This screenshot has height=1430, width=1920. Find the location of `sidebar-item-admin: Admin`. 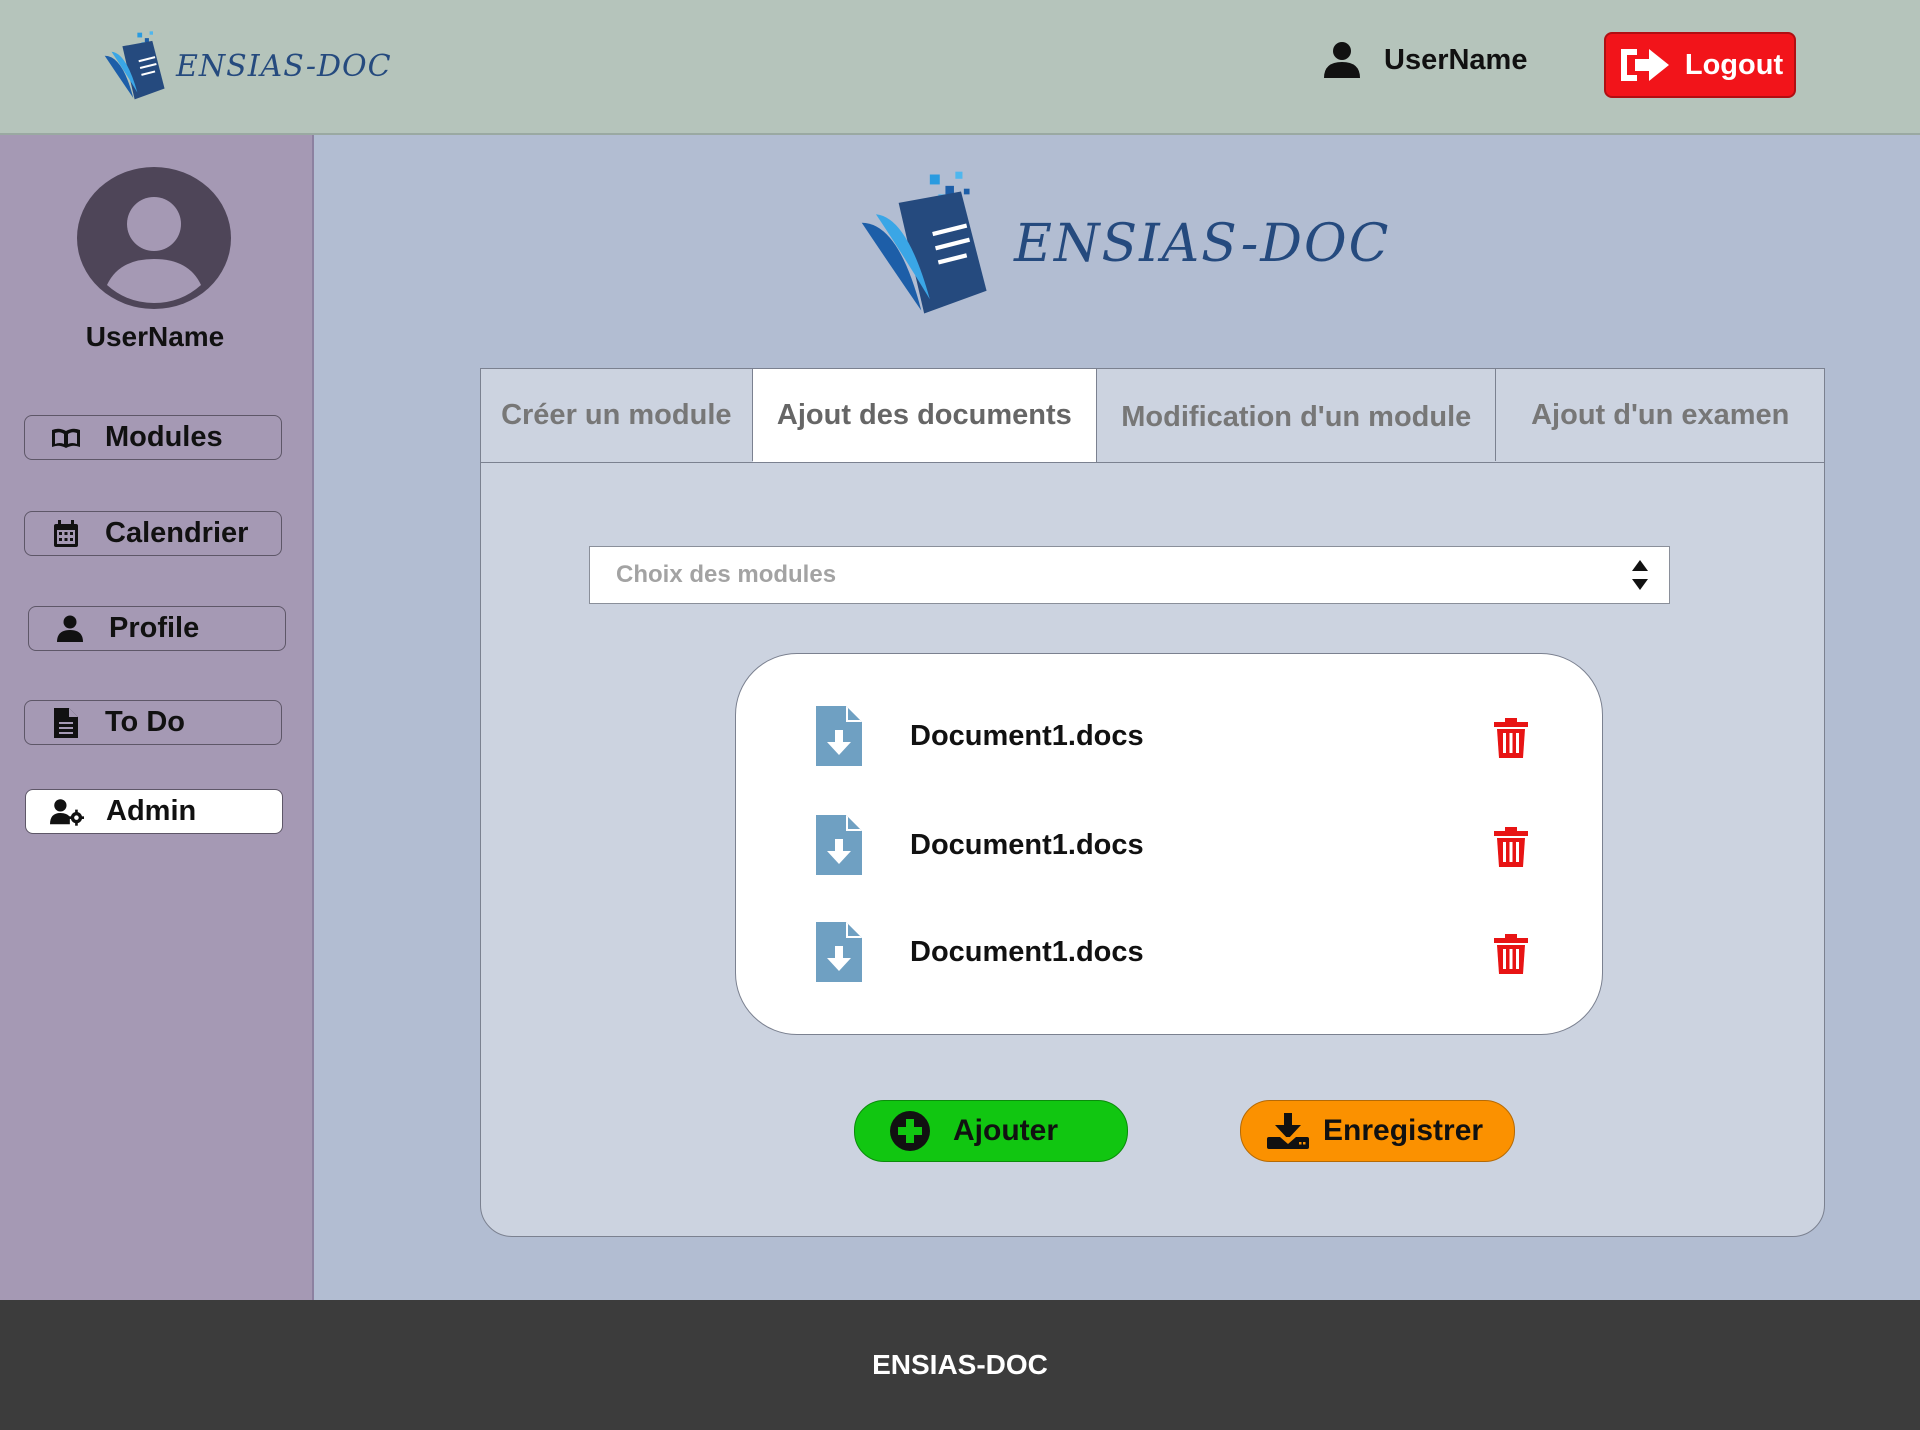

sidebar-item-admin: Admin is located at coordinates (154, 811).